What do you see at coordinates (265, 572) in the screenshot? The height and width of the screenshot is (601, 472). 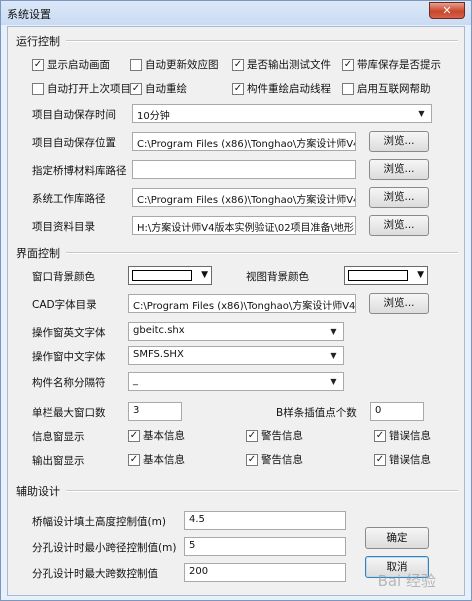 I see `max-spans-input: 200` at bounding box center [265, 572].